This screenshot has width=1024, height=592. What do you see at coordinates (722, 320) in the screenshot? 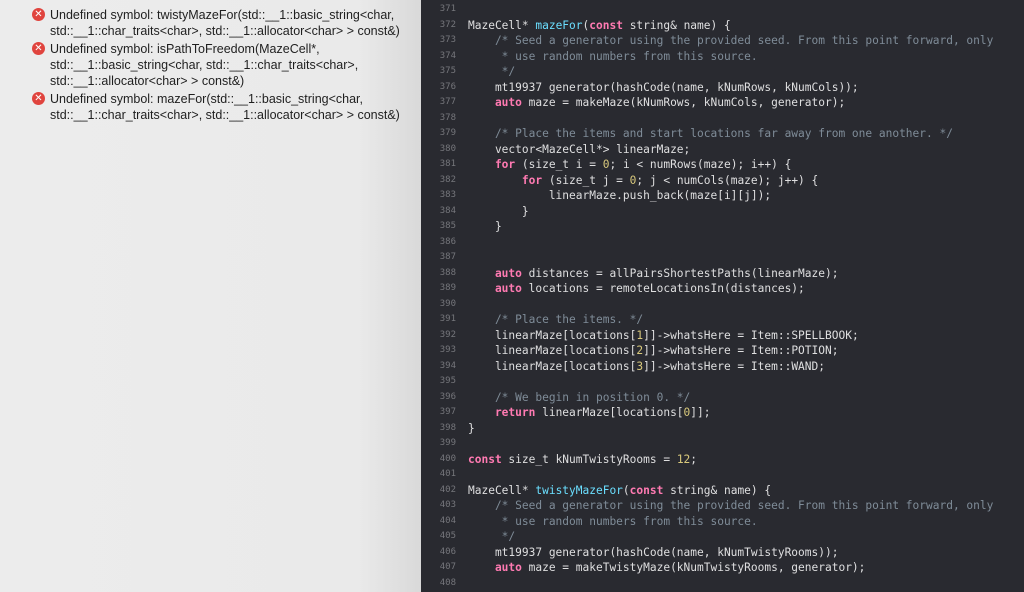
I see `code-line: 391 /* Place the items. */` at bounding box center [722, 320].